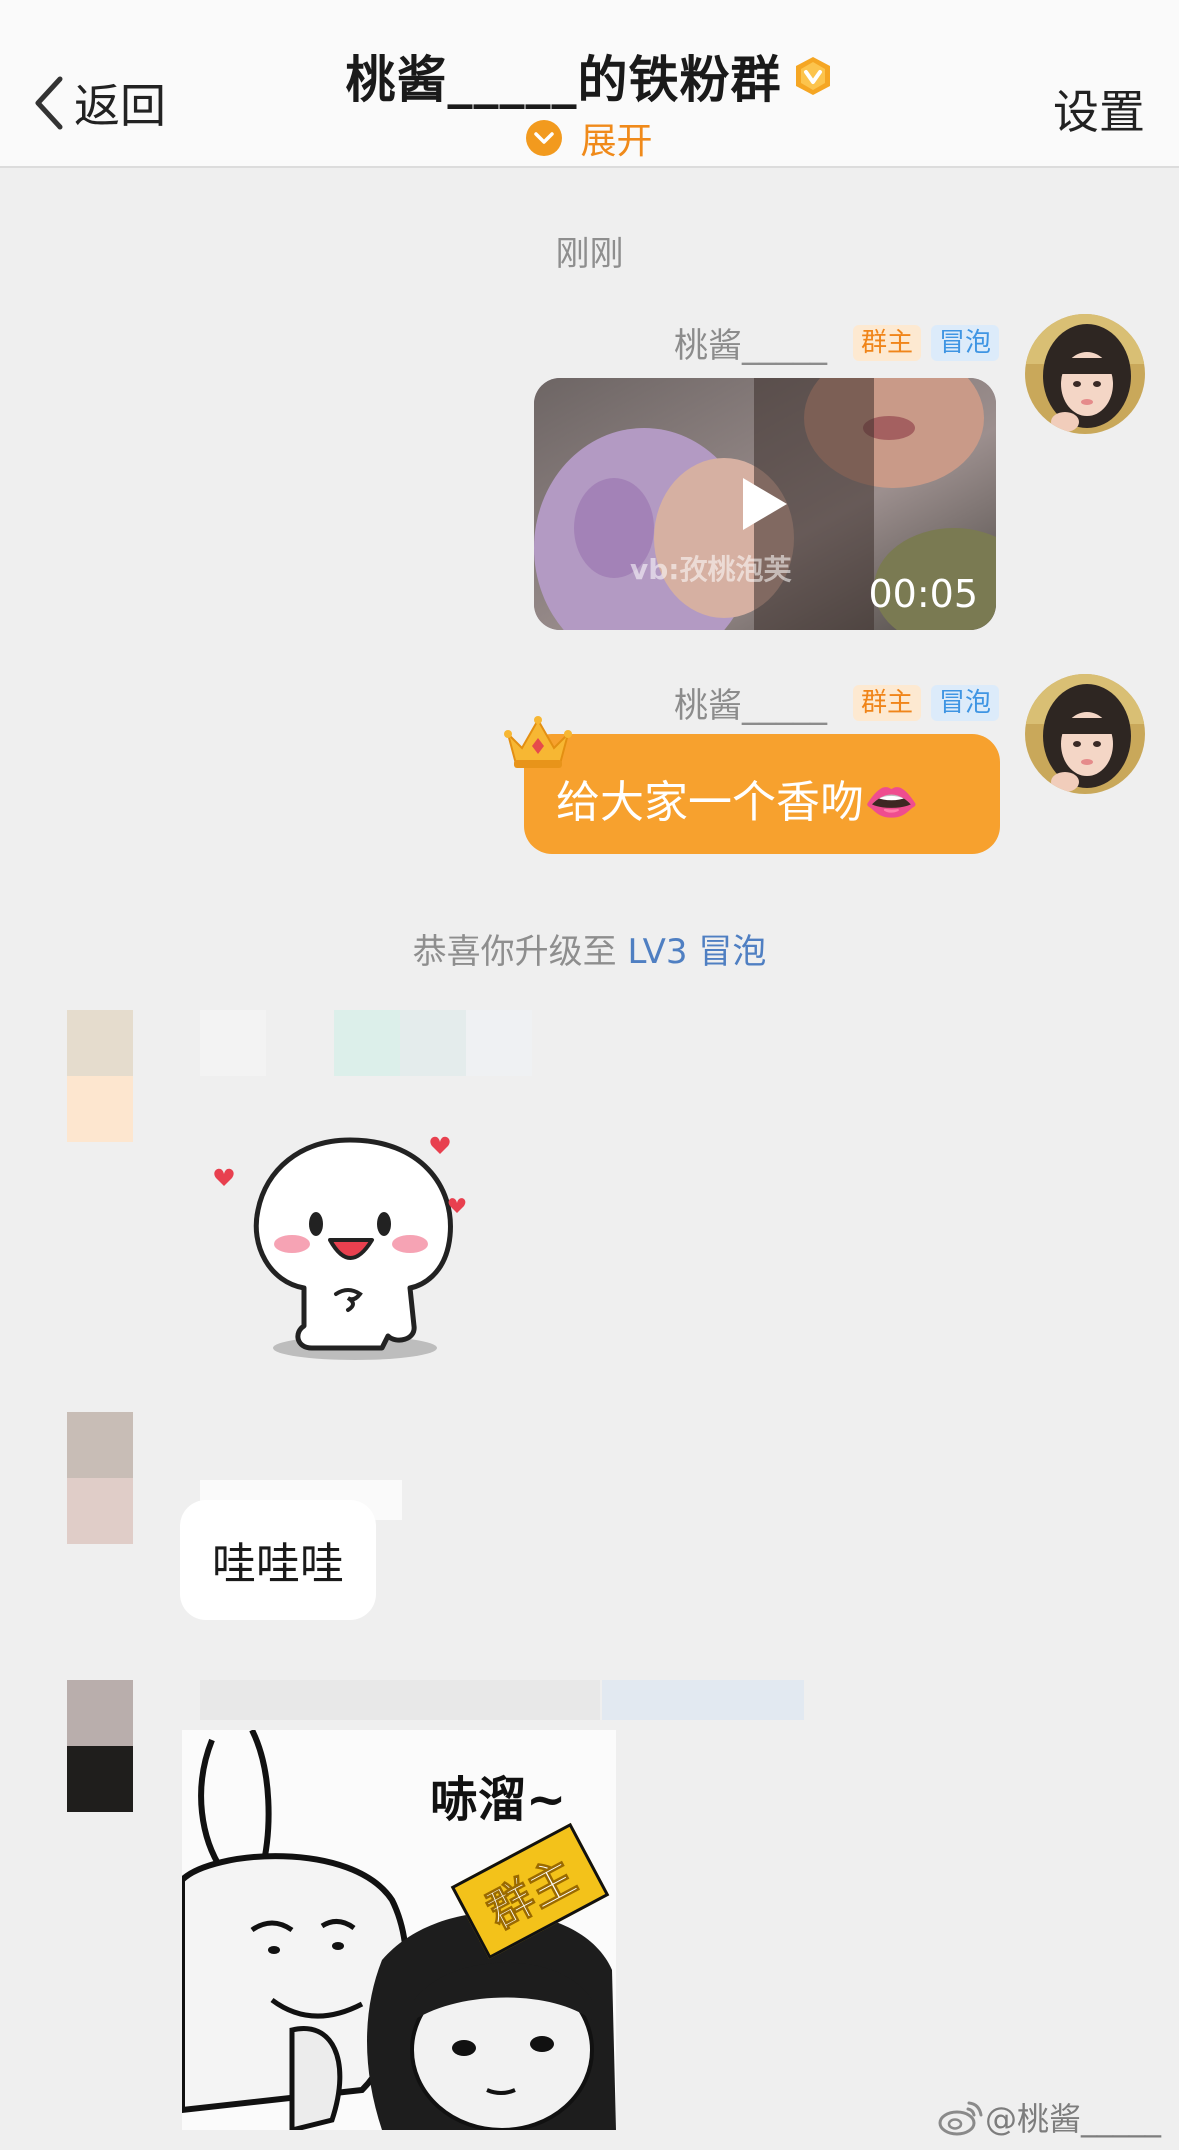 This screenshot has height=2150, width=1179. What do you see at coordinates (498, 1800) in the screenshot?
I see `meme-caption: 哧溜~` at bounding box center [498, 1800].